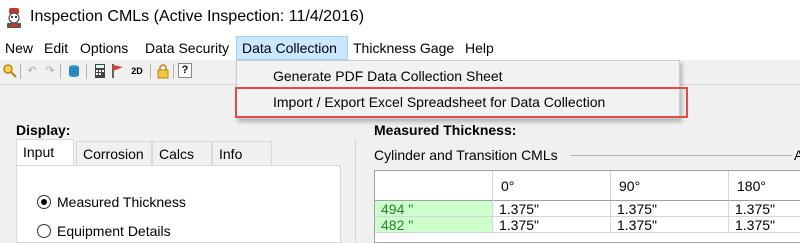 The width and height of the screenshot is (800, 243). What do you see at coordinates (434, 225) in the screenshot?
I see `table-row-name: 482 "` at bounding box center [434, 225].